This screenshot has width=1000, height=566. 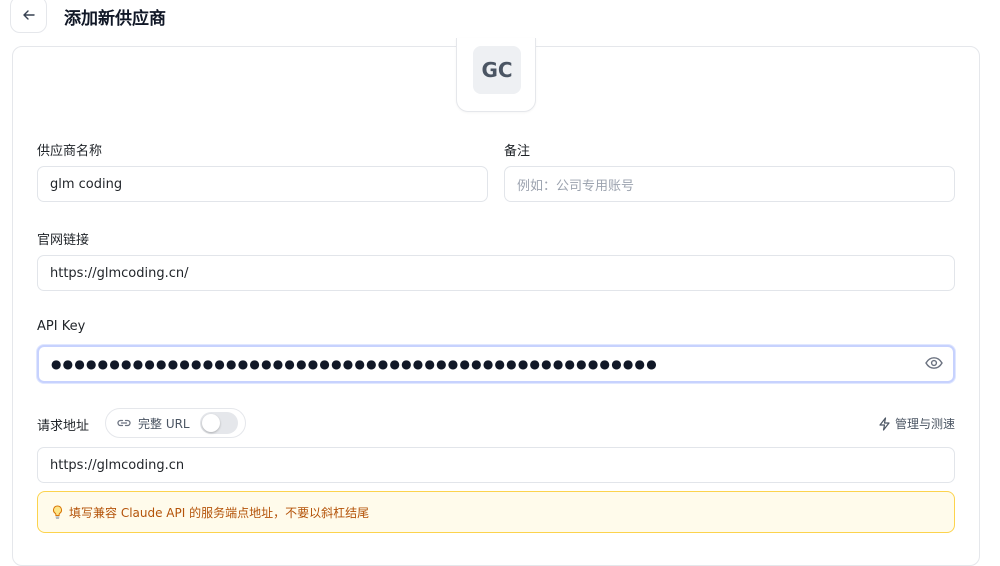 What do you see at coordinates (496, 512) in the screenshot?
I see `endpoint-hint: 填写兼容 Claude API 的服务端点地址，不要以斜杠结尾` at bounding box center [496, 512].